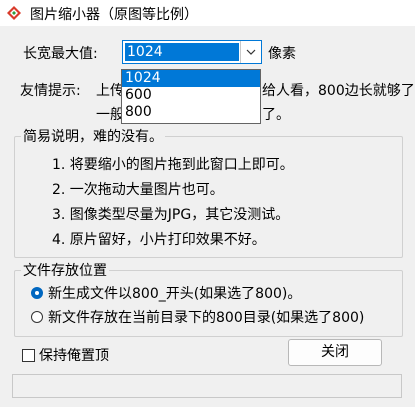 This screenshot has height=407, width=415. What do you see at coordinates (110, 115) in the screenshot?
I see `tip-text-line2-start: 一般` at bounding box center [110, 115].